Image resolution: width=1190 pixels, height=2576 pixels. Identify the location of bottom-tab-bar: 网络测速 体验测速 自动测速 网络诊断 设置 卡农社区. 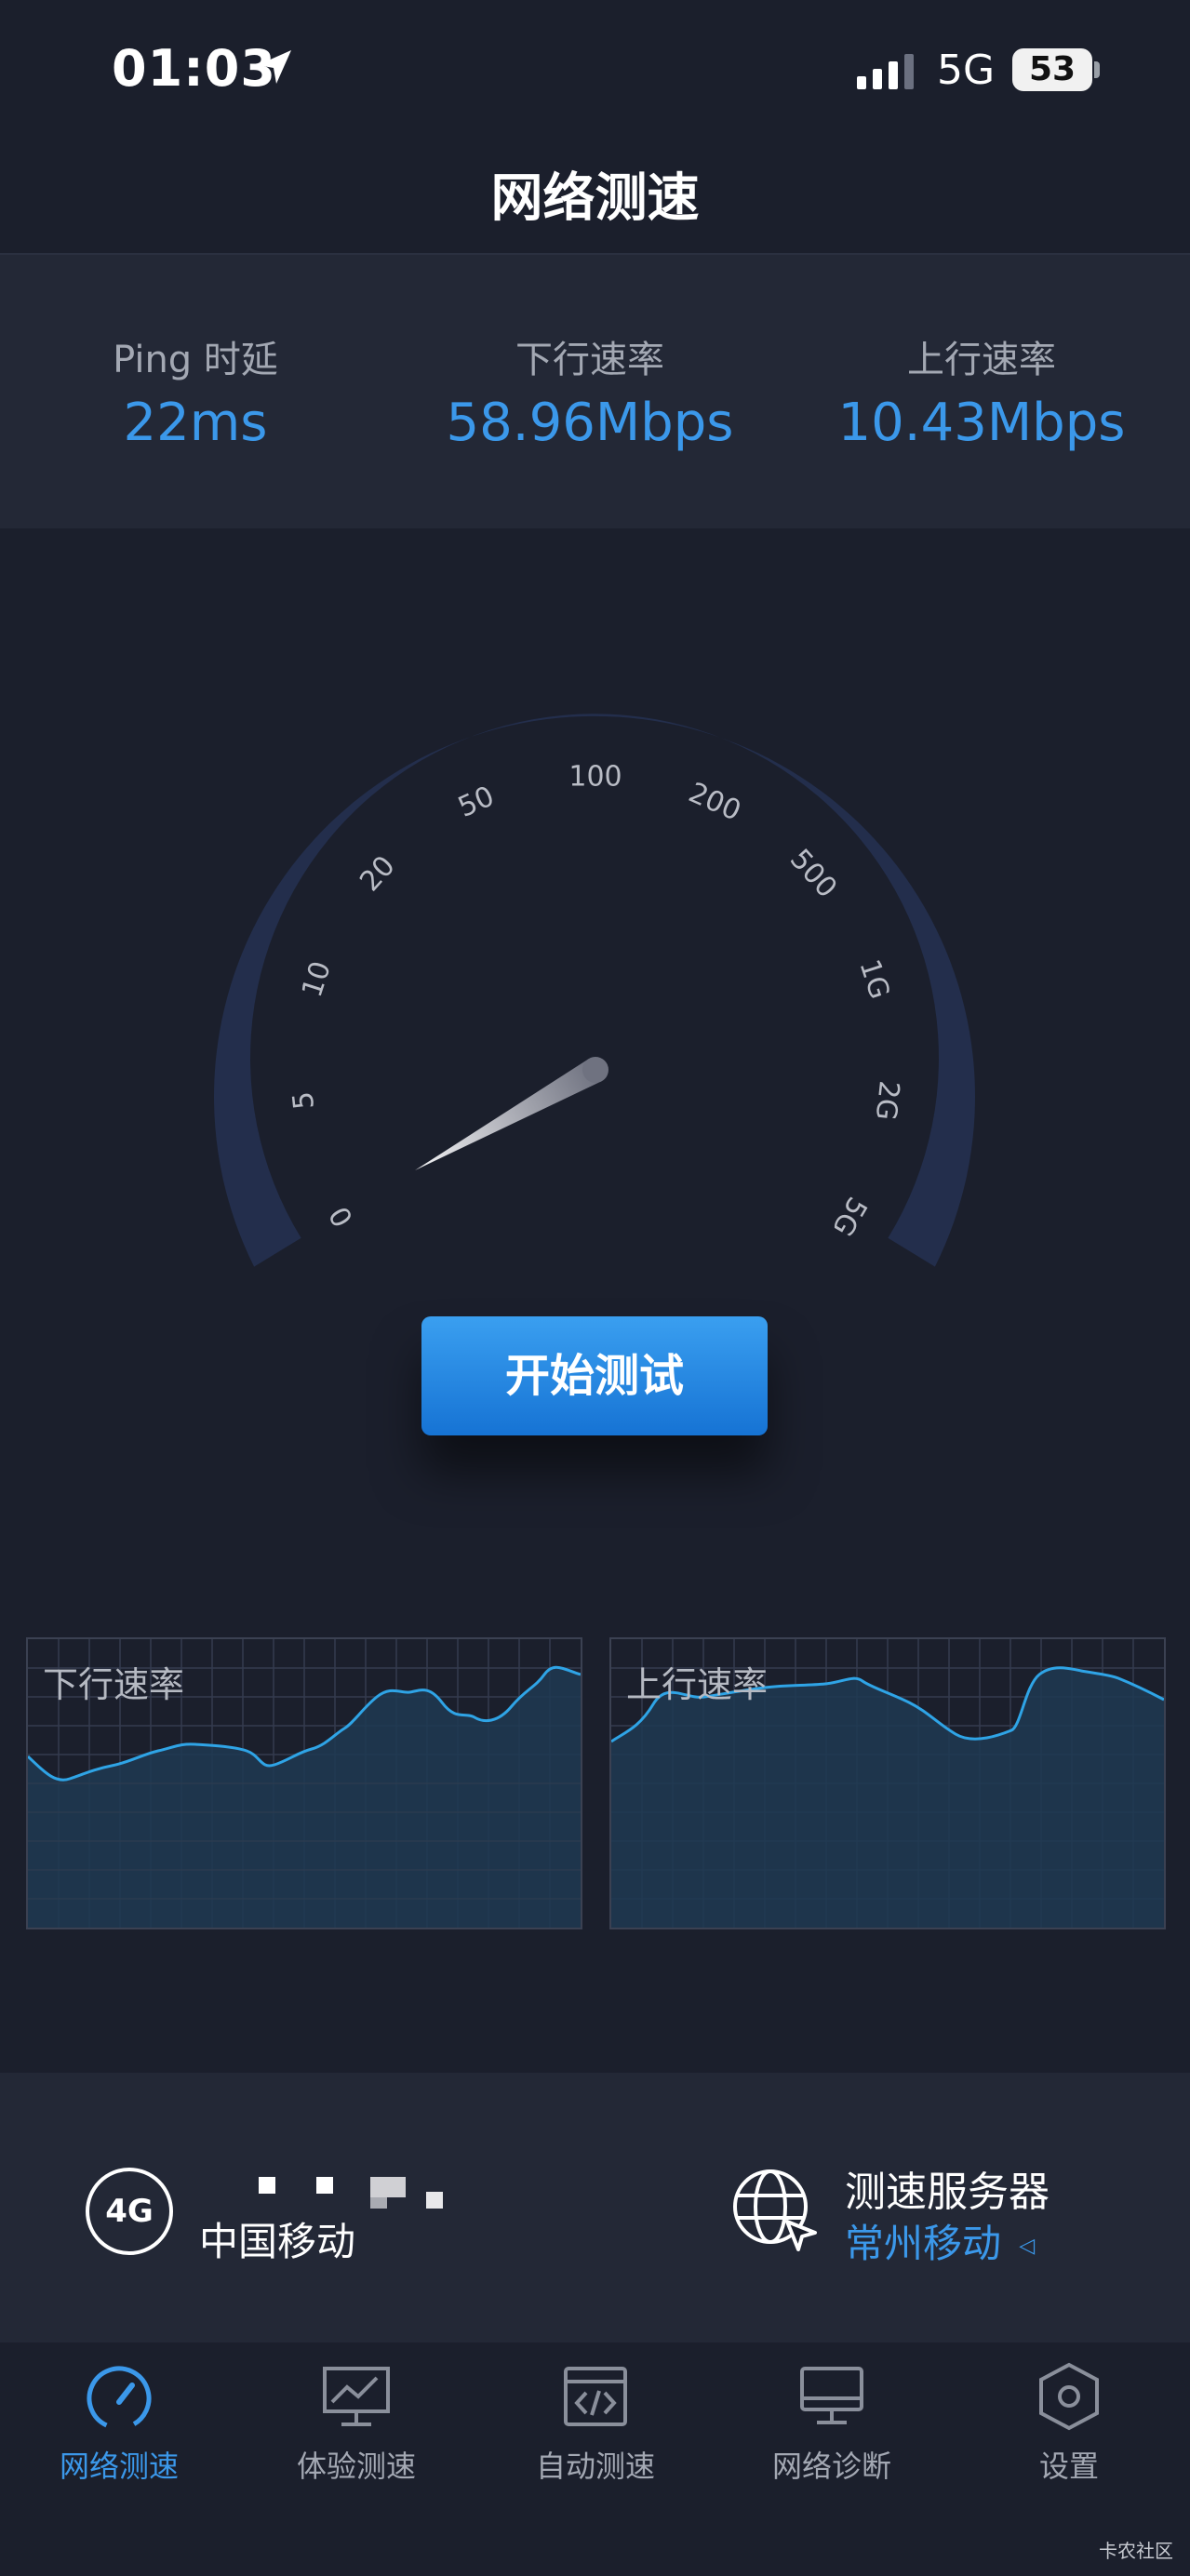
(595, 2459).